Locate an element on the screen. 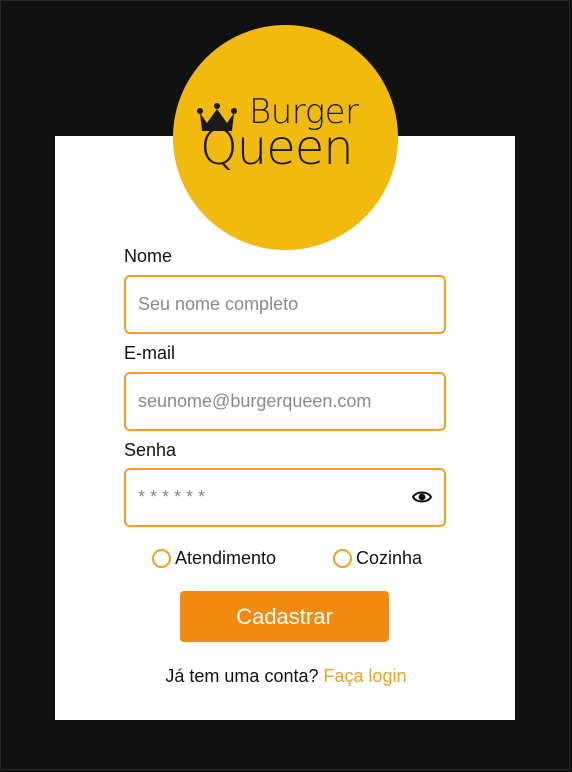  role-option-cozinha: Cozinha is located at coordinates (377, 558).